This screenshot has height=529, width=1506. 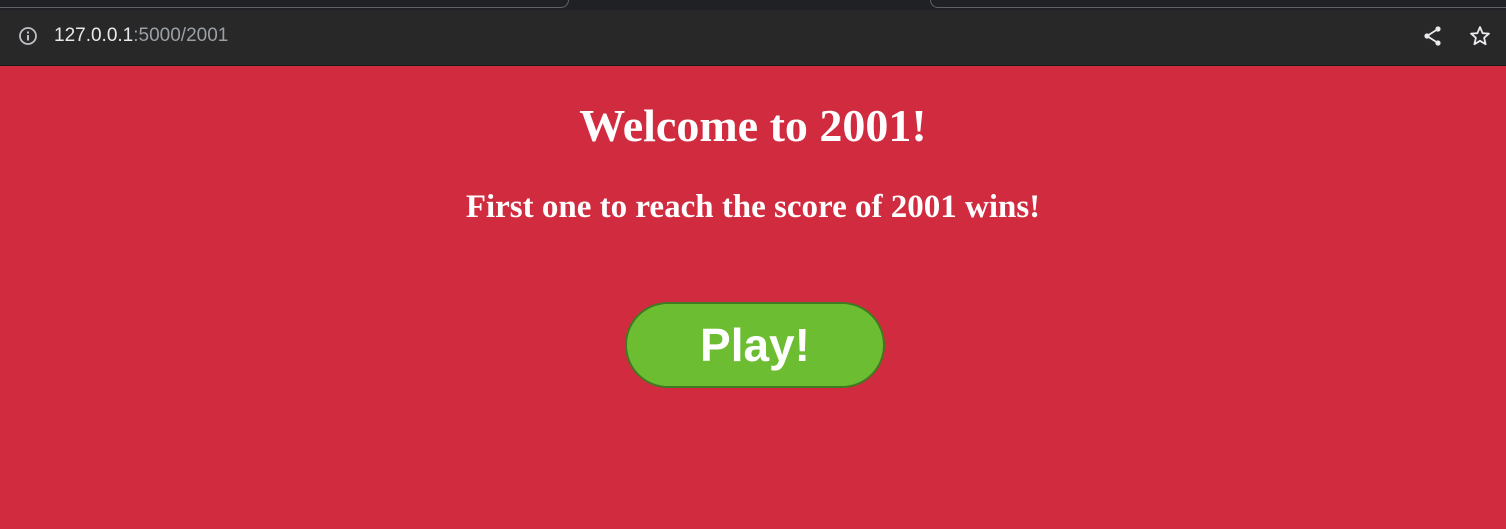 What do you see at coordinates (28, 36) in the screenshot?
I see `info-icon` at bounding box center [28, 36].